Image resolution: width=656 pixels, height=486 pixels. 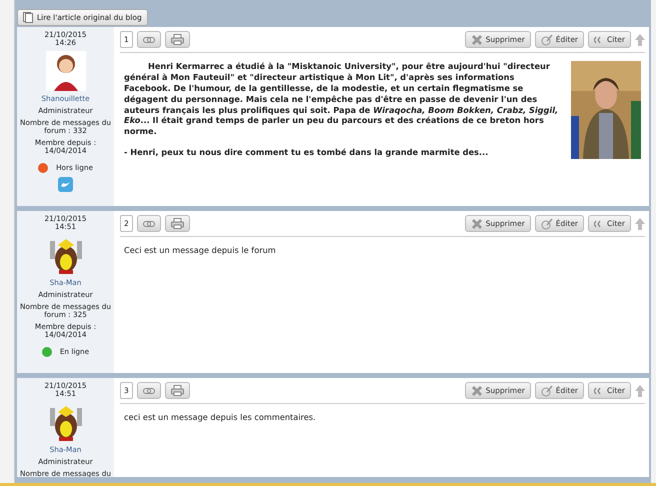 What do you see at coordinates (28, 17) in the screenshot?
I see `document-icon` at bounding box center [28, 17].